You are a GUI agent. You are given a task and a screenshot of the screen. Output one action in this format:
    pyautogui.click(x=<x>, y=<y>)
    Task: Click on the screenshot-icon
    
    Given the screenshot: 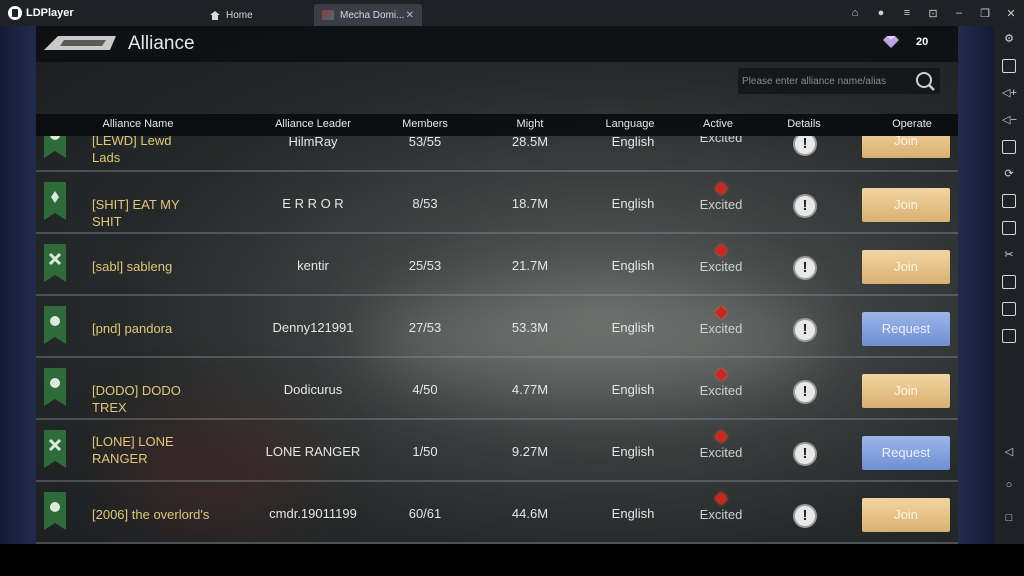 What is the action you would take?
    pyautogui.click(x=1009, y=147)
    